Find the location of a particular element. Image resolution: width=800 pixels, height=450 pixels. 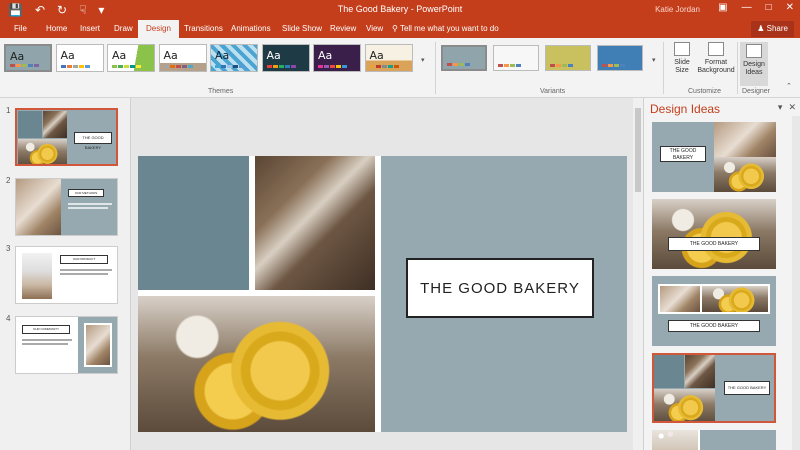

design-ideas-button: Design Ideas is located at coordinates (754, 64).